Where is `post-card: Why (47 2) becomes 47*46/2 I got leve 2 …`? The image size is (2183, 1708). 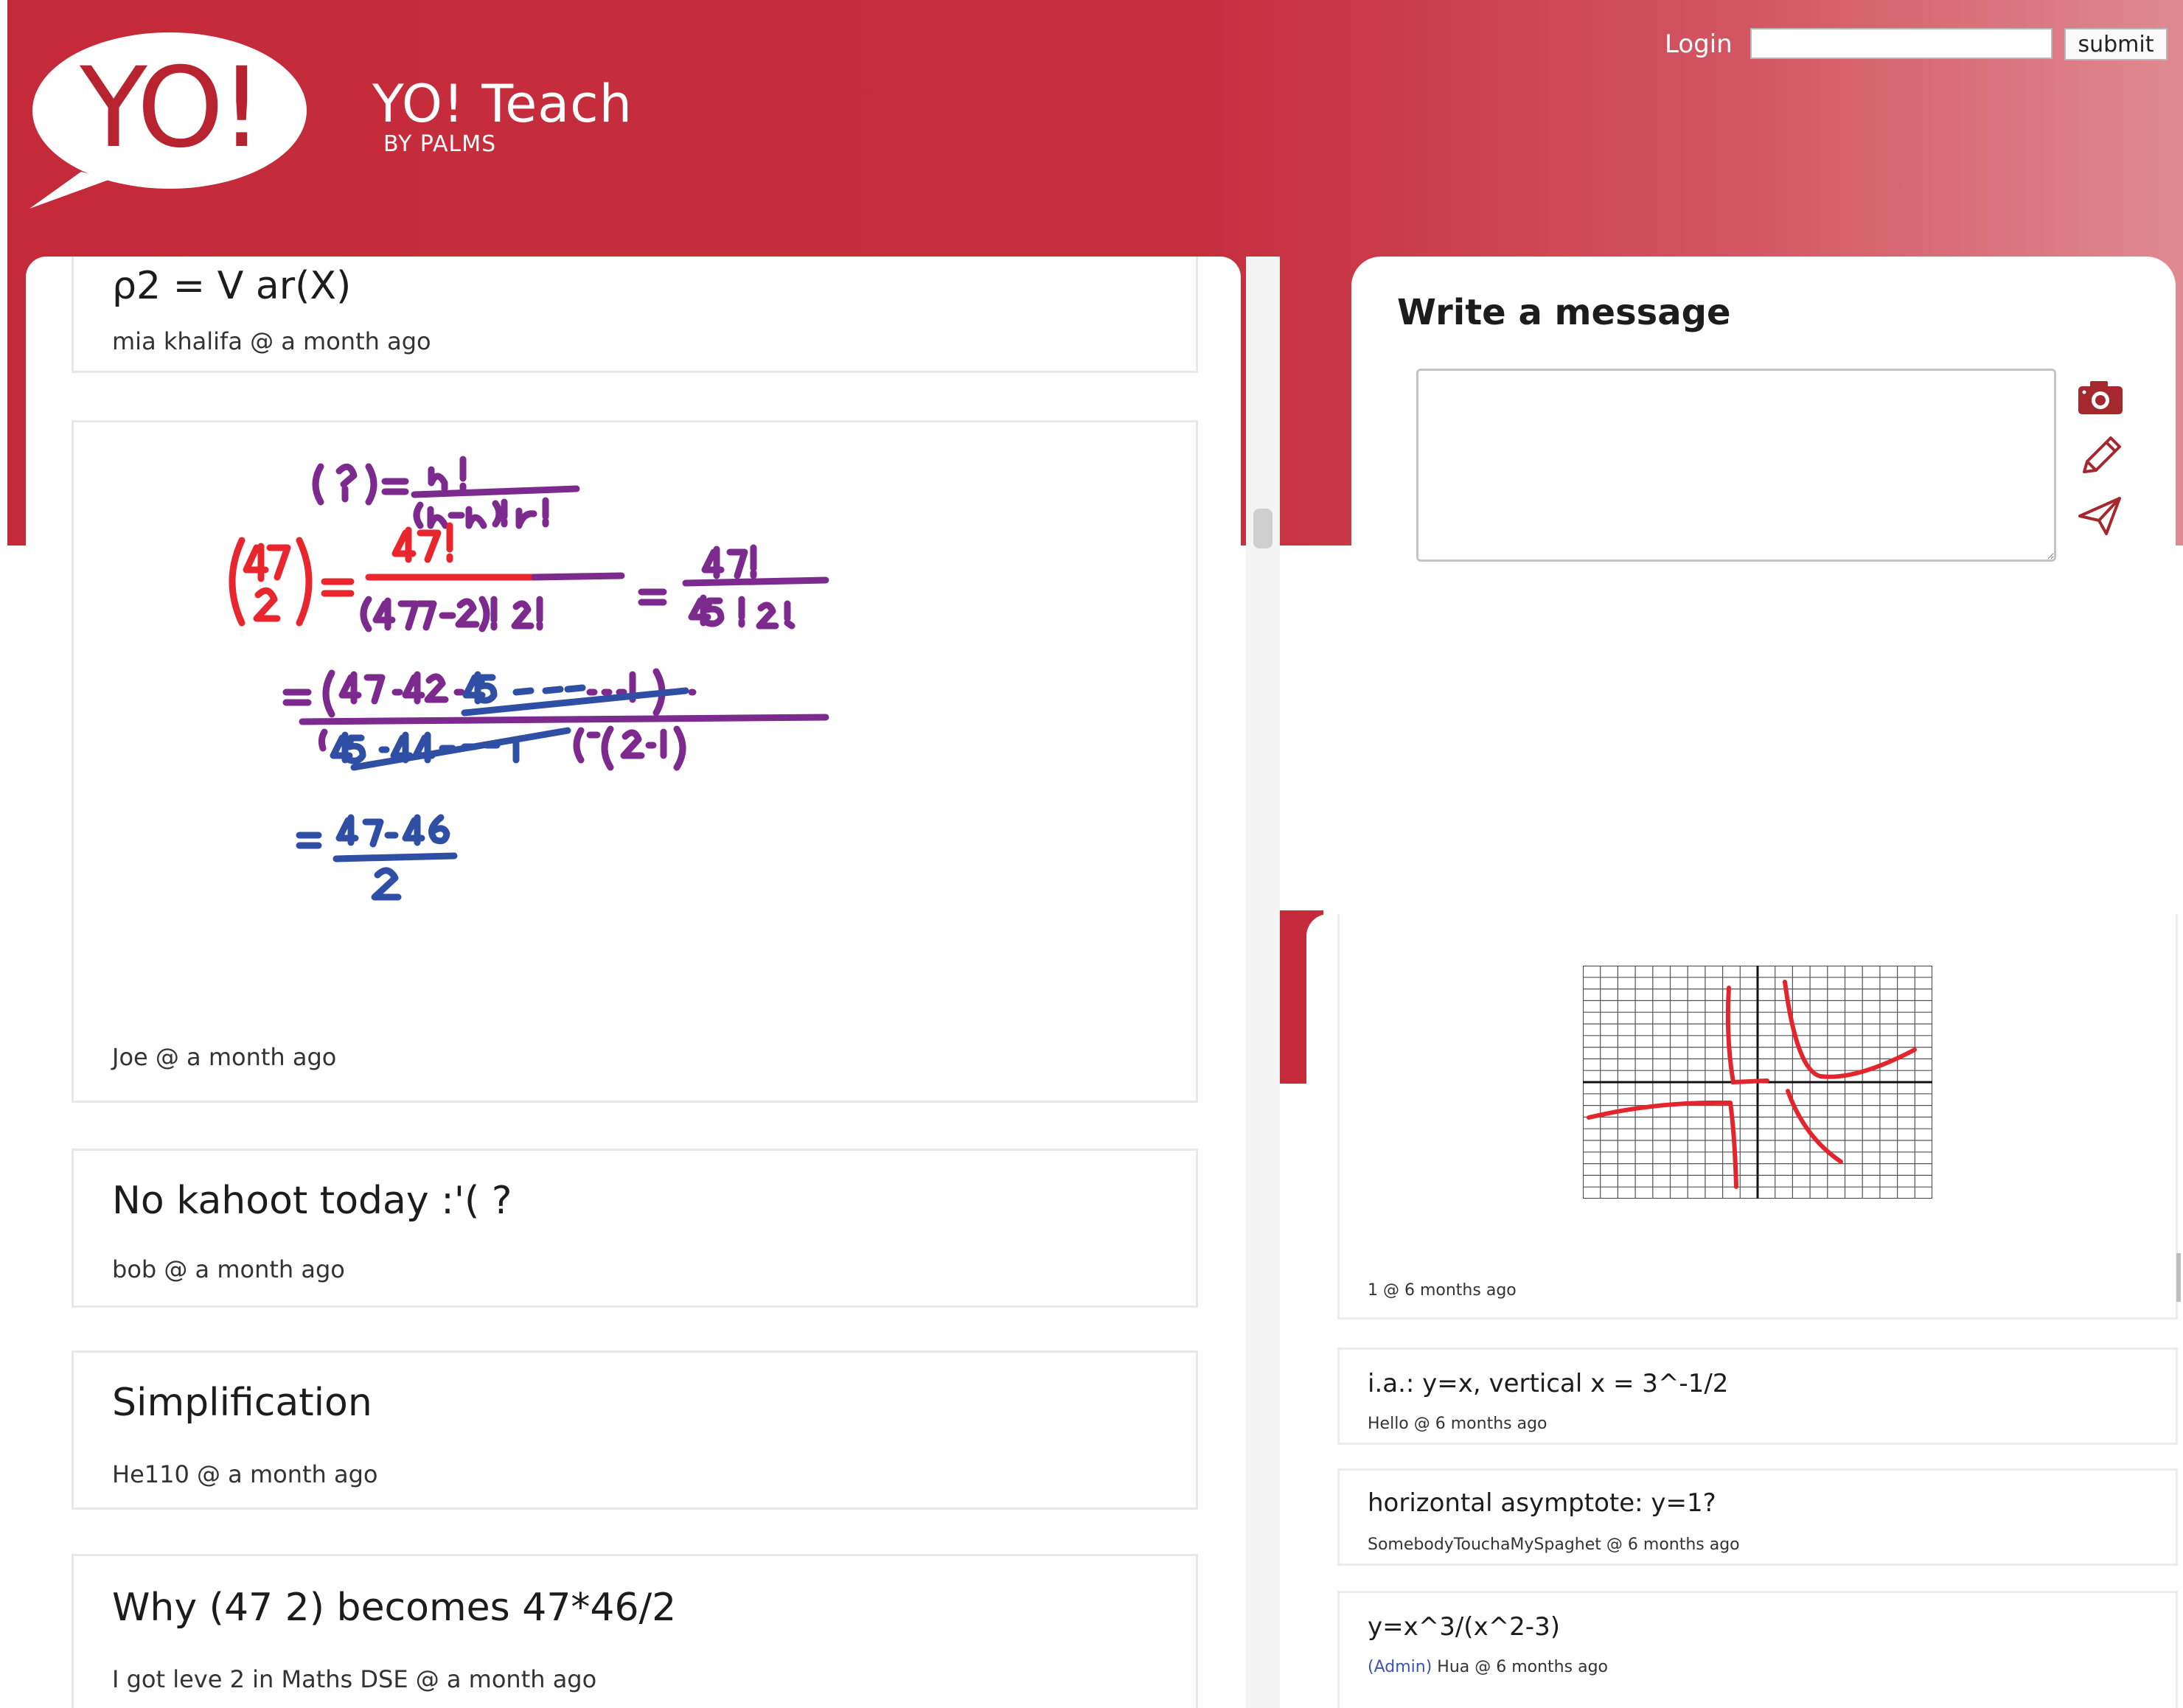 post-card: Why (47 2) becomes 47*46/2 I got leve 2 … is located at coordinates (635, 1631).